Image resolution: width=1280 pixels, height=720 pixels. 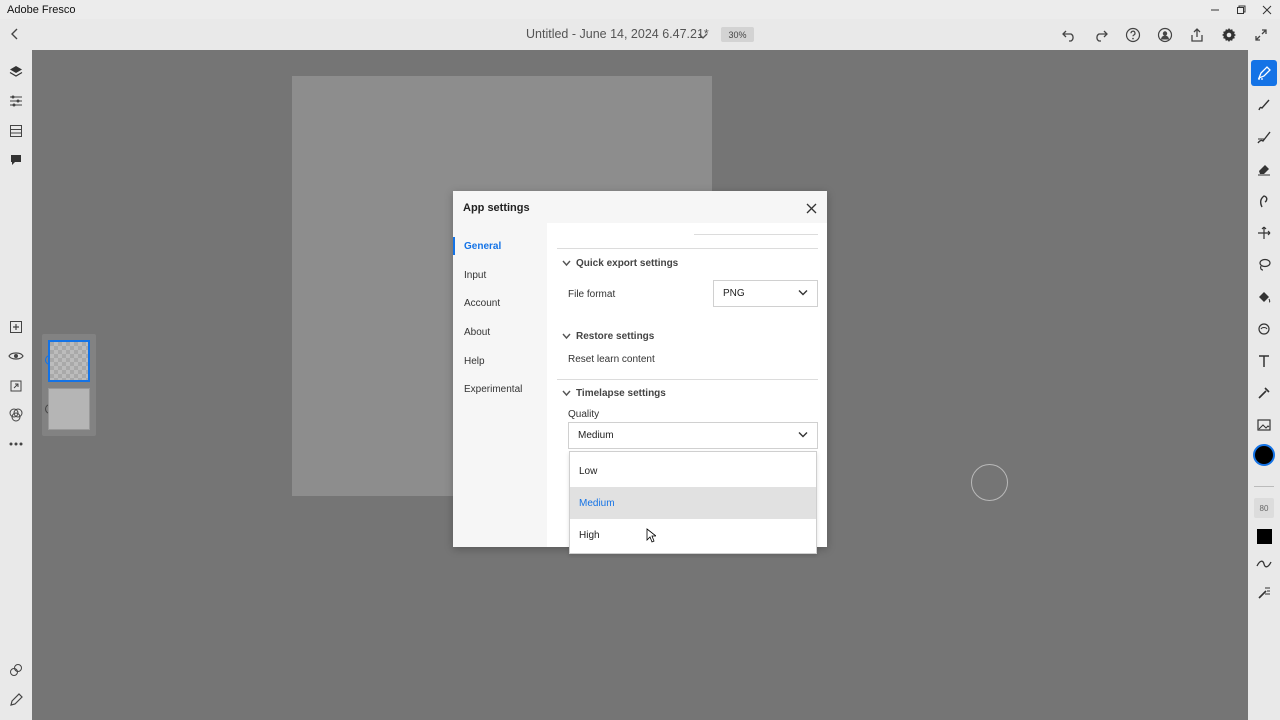 I want to click on quality-dropdown-list: Low Medium High, so click(x=693, y=502).